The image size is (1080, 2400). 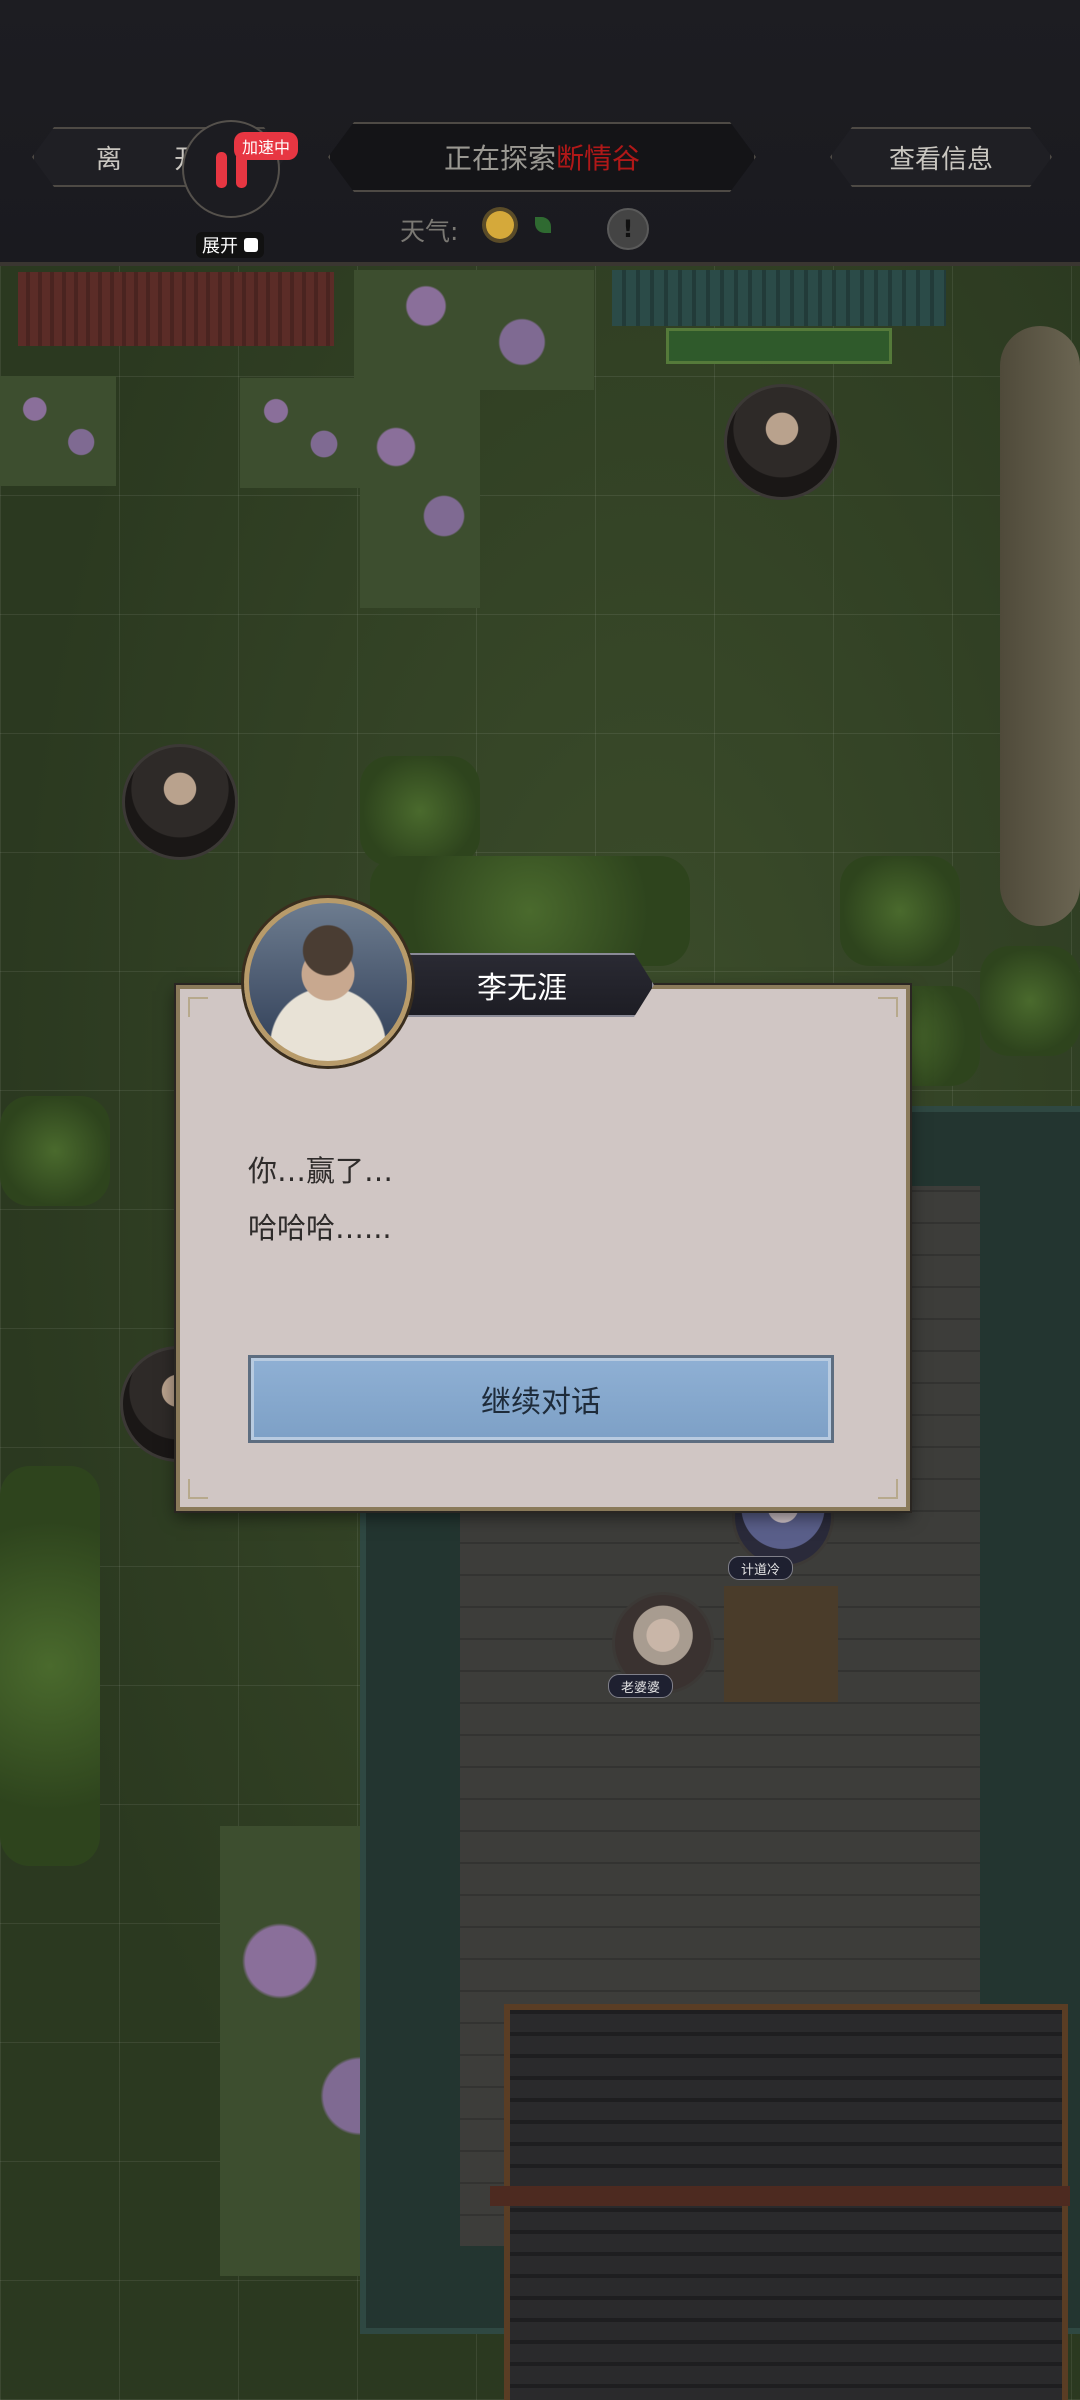 What do you see at coordinates (499, 158) in the screenshot?
I see `explore-prefix: 正在探索` at bounding box center [499, 158].